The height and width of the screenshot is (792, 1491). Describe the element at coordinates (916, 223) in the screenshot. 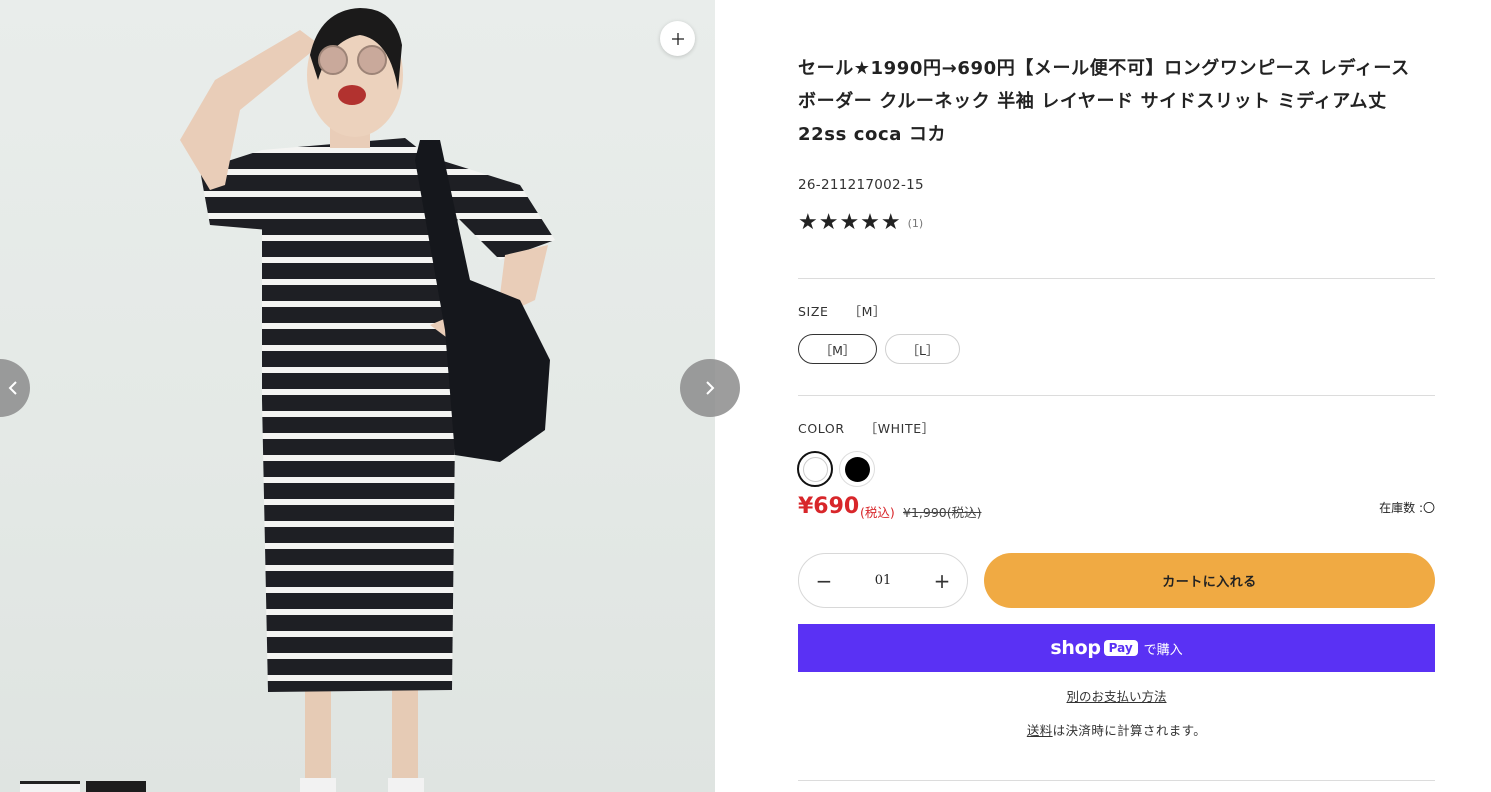

I see `review-count: (1)` at that location.